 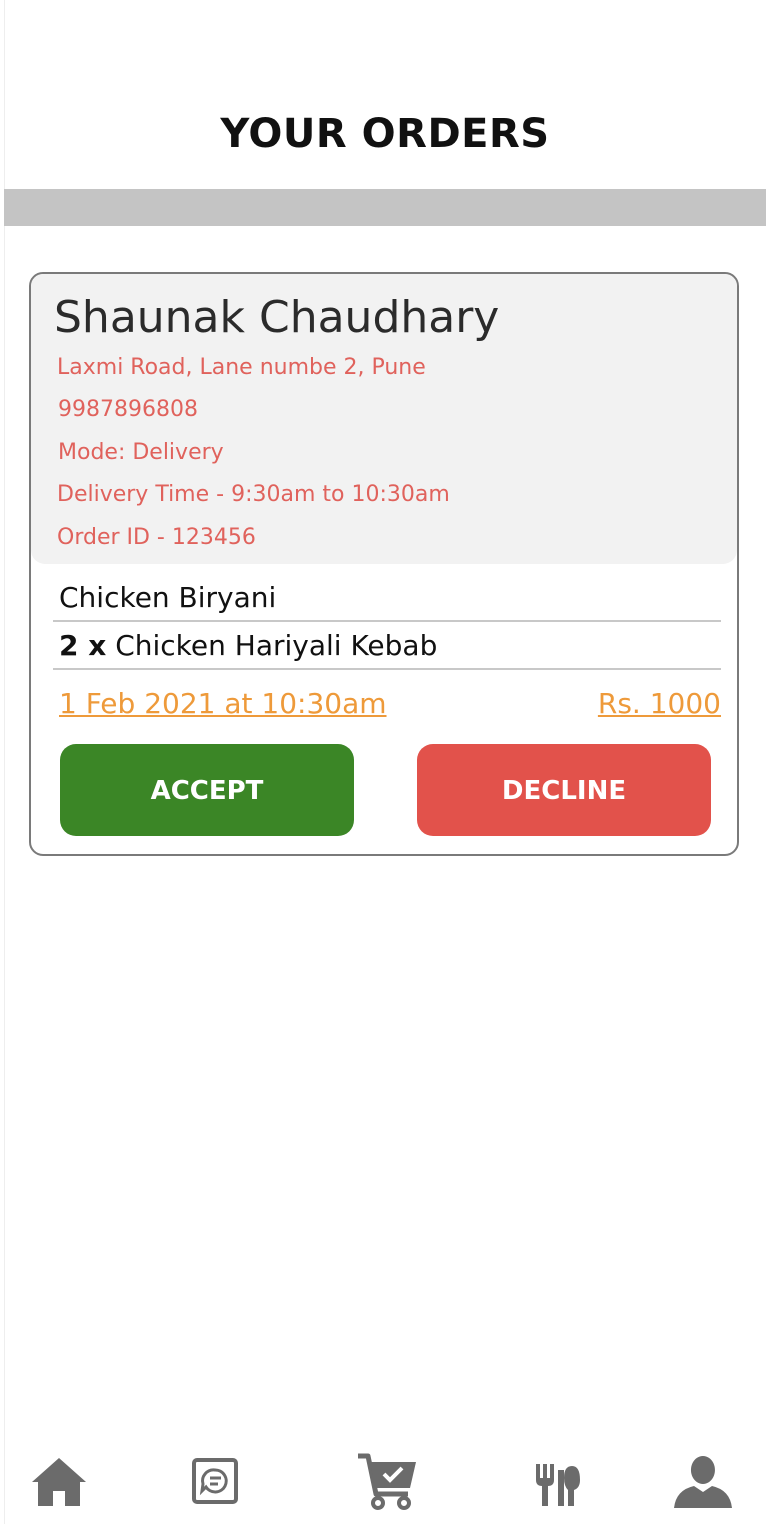 I want to click on delivery-time: Delivery Time - 9:30am to 10:30am, so click(x=253, y=494).